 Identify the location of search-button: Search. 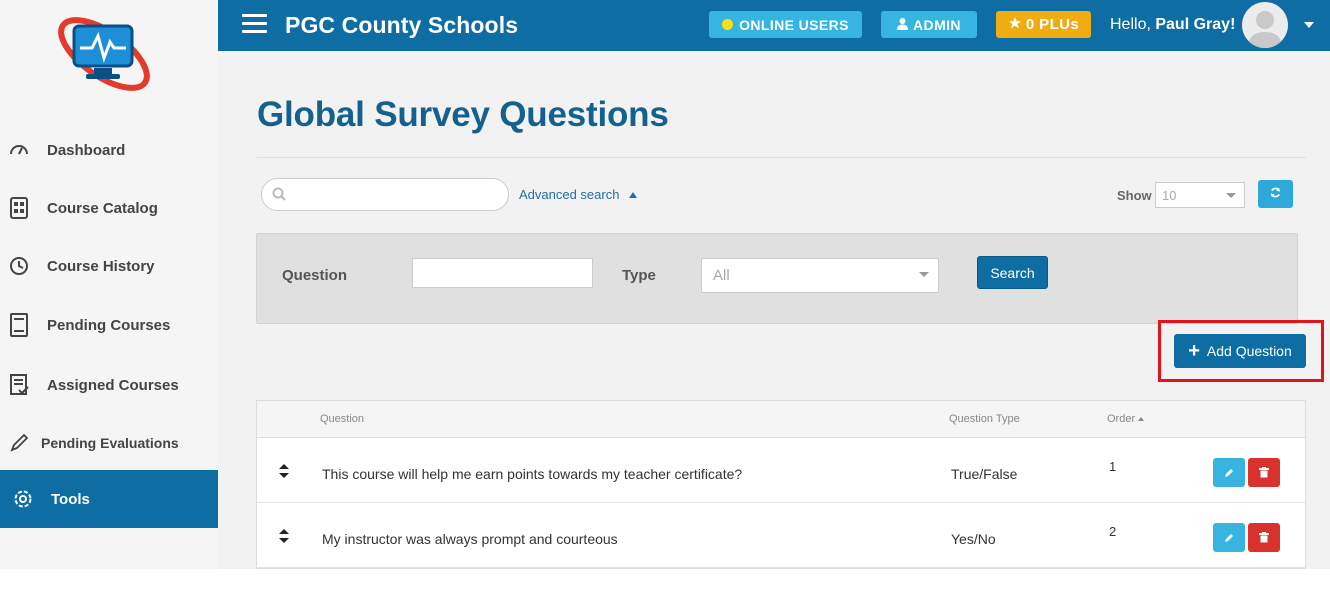
(1012, 272).